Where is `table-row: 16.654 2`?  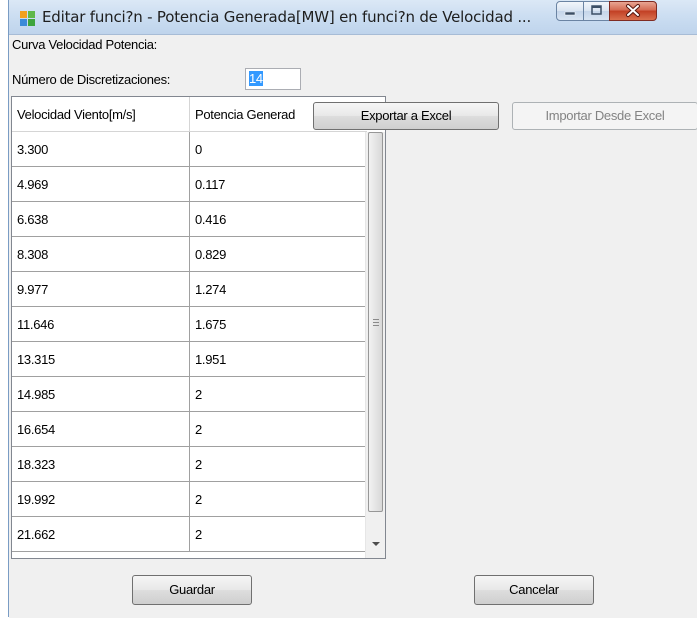 table-row: 16.654 2 is located at coordinates (189, 429).